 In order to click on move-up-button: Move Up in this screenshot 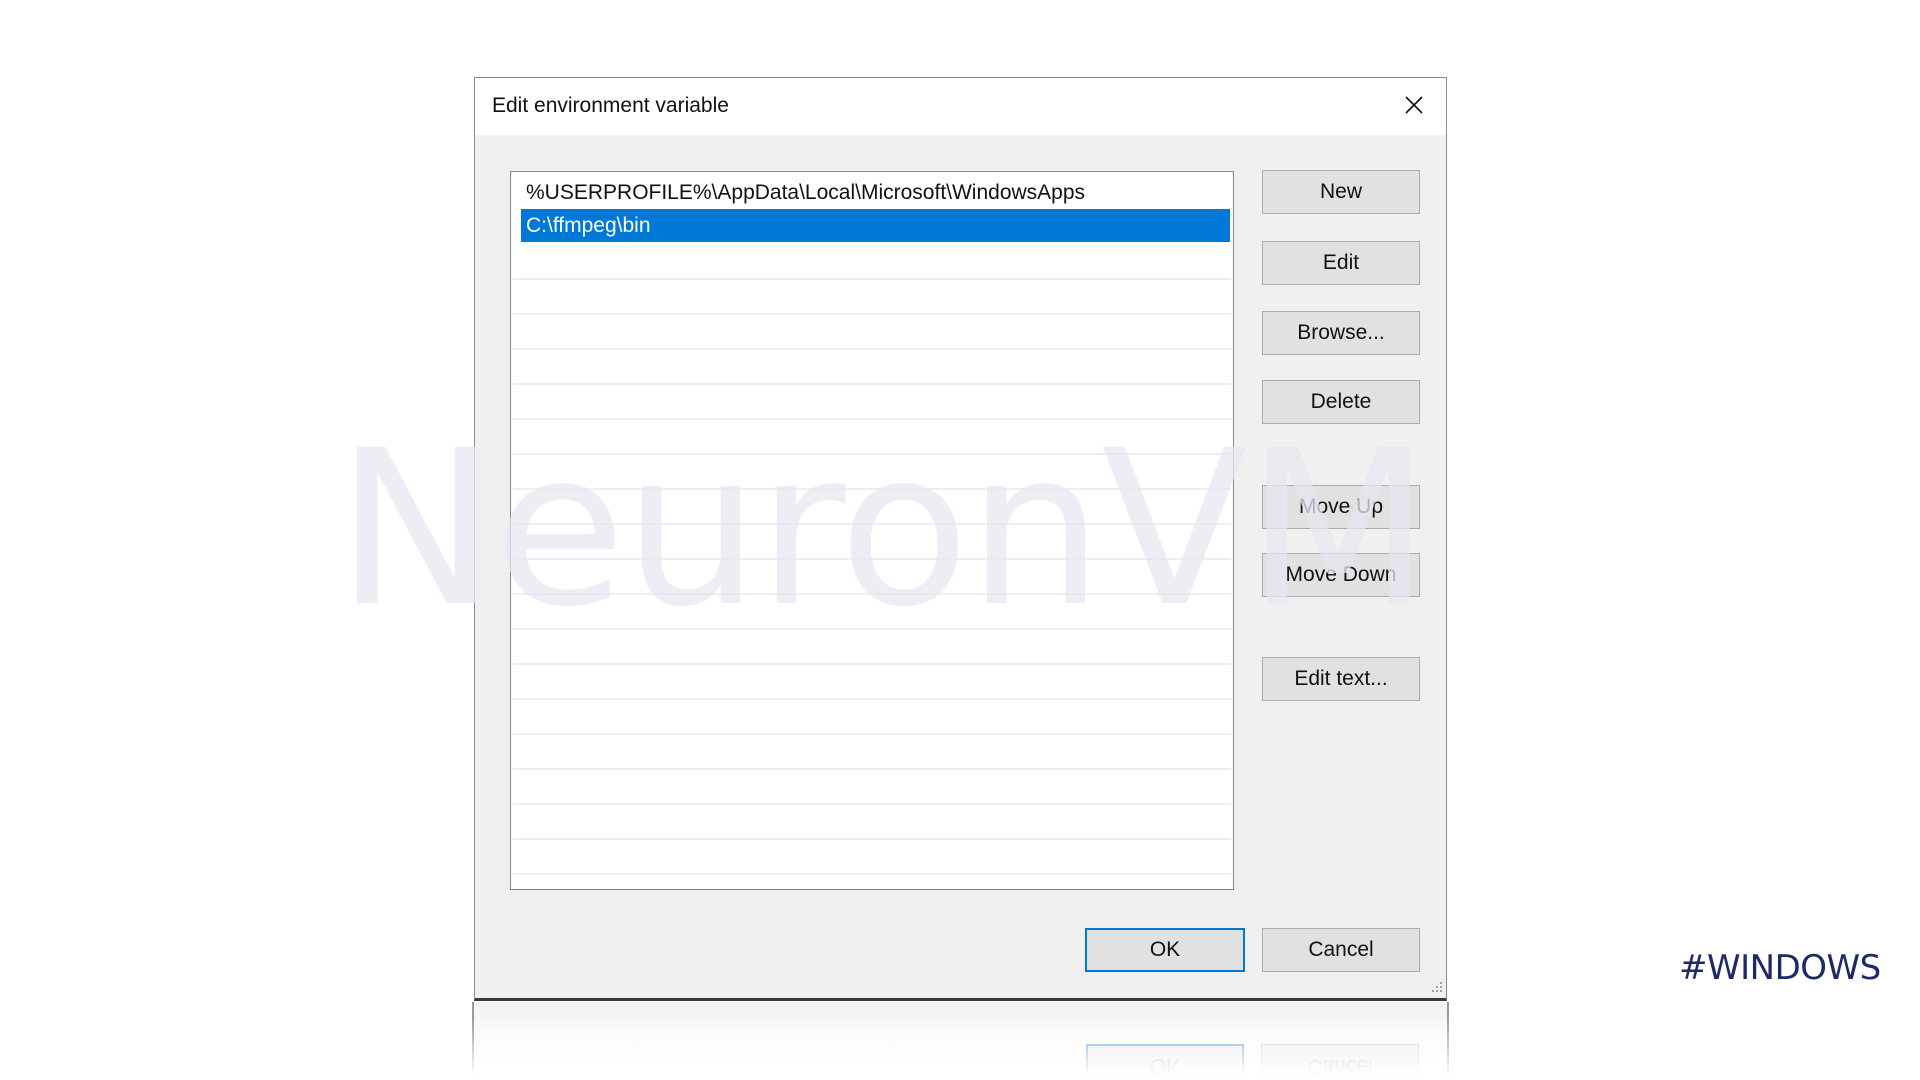, I will do `click(1341, 507)`.